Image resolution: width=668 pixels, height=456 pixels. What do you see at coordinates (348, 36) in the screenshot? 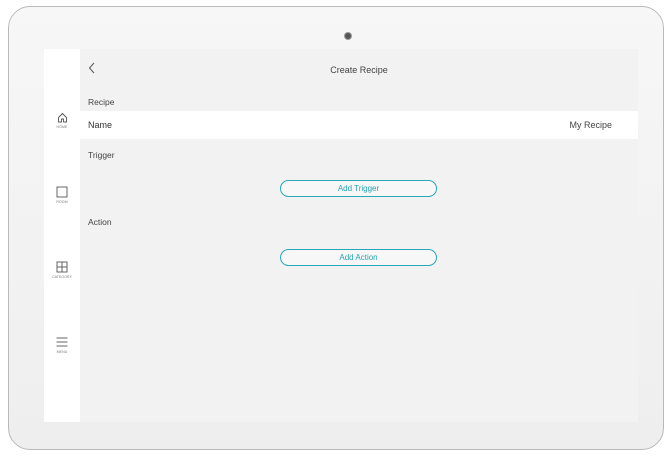
I see `camera-dot` at bounding box center [348, 36].